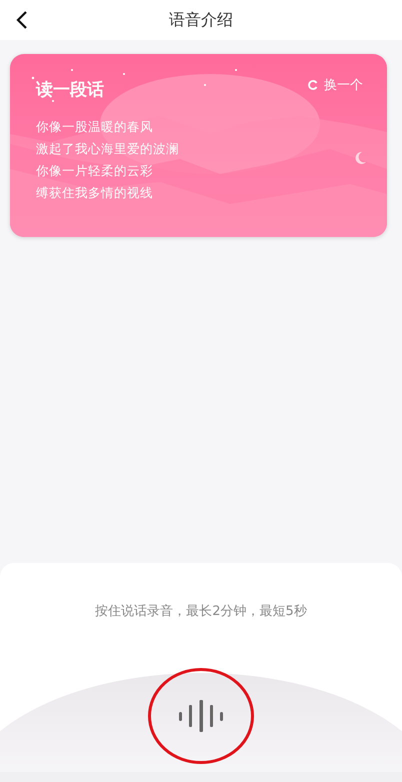  Describe the element at coordinates (201, 611) in the screenshot. I see `record-hint: 按住说话录音，最长2分钟，最短5秒` at that location.